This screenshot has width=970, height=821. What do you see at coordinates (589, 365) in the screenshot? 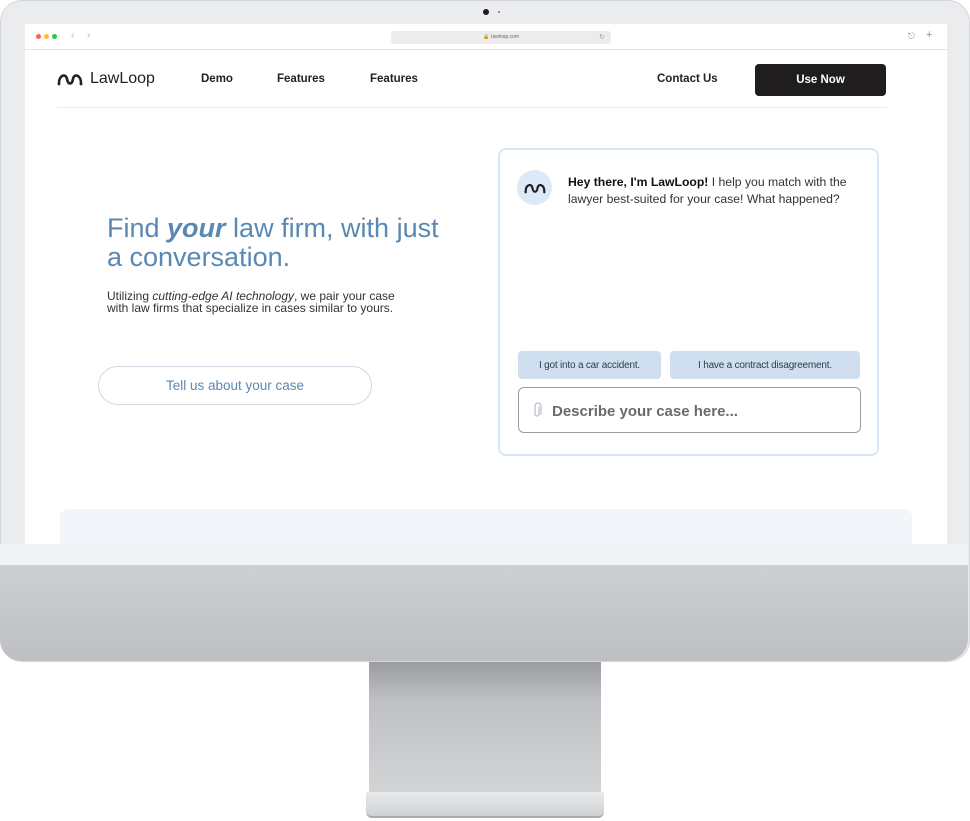
I see `suggestion-chip: I got into a car accident.` at bounding box center [589, 365].